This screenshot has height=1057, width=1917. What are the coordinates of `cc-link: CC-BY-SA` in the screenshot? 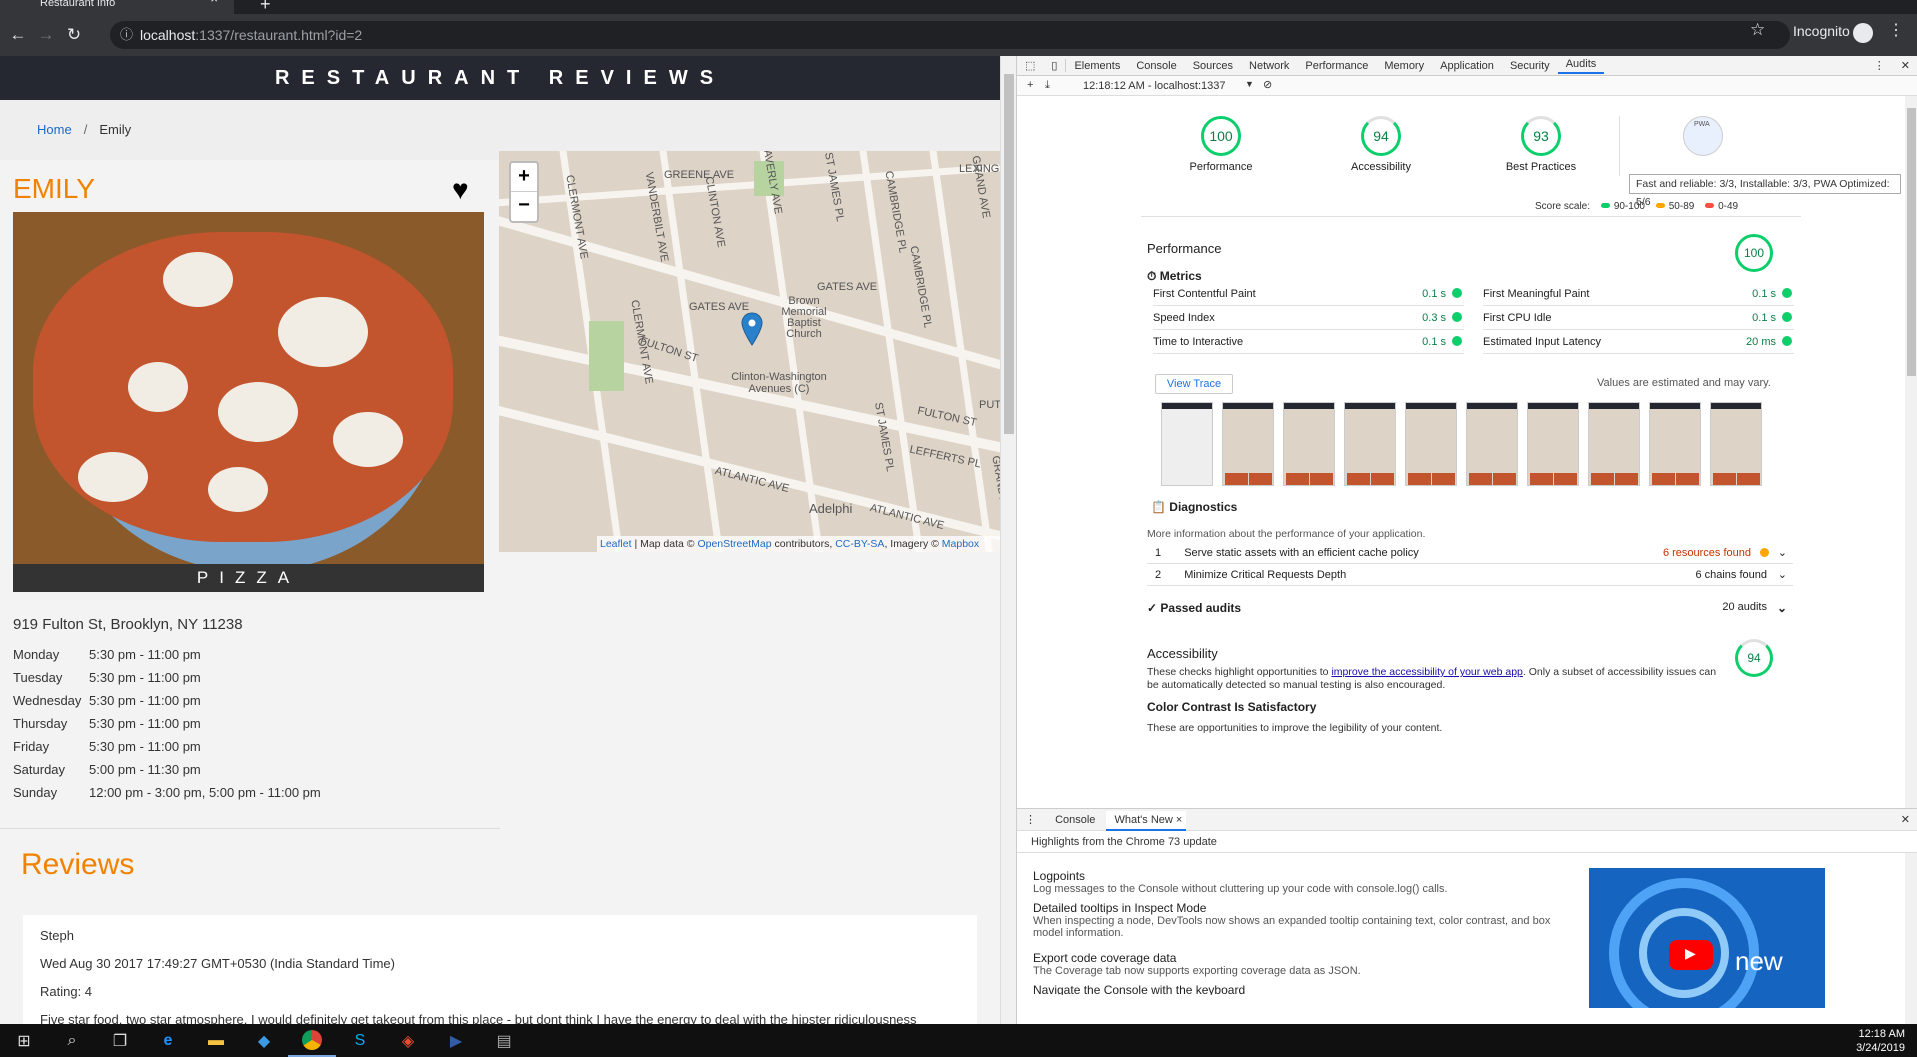 It's located at (859, 544).